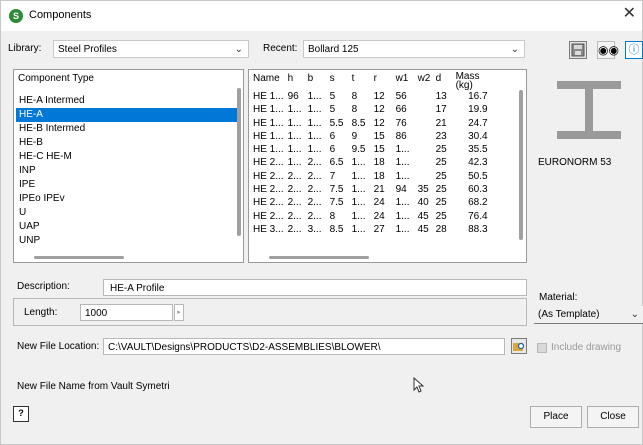  I want to click on table-cell: 21, so click(379, 190).